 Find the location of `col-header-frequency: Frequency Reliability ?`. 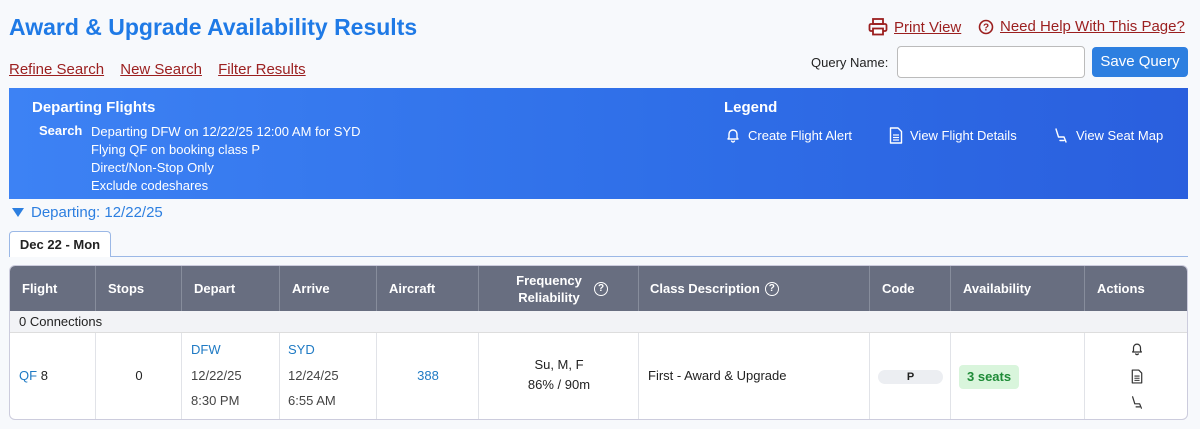

col-header-frequency: Frequency Reliability ? is located at coordinates (559, 288).